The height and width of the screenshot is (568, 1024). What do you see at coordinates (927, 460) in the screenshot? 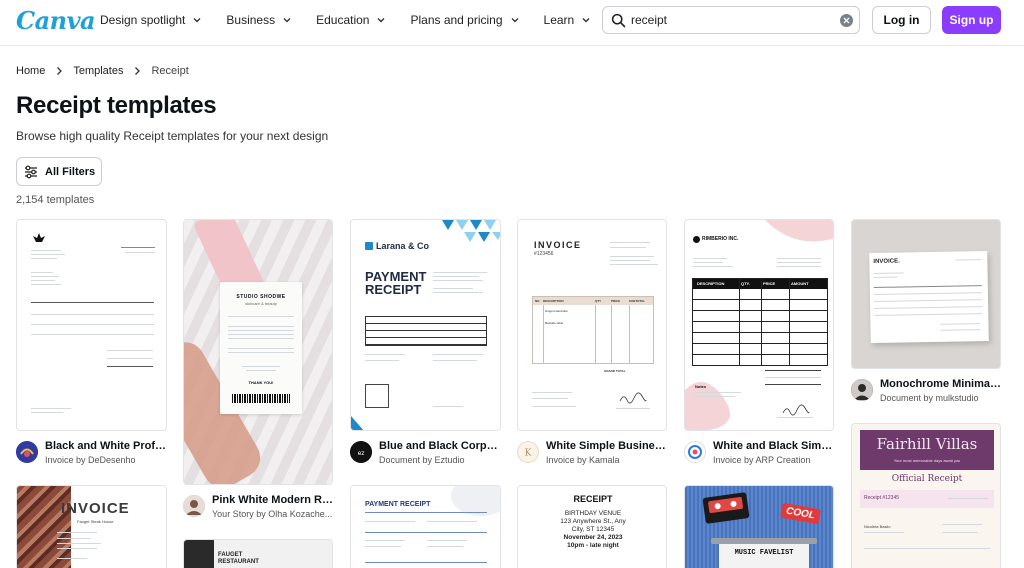
I see `villa-tagline: Your most memorable days await you` at bounding box center [927, 460].